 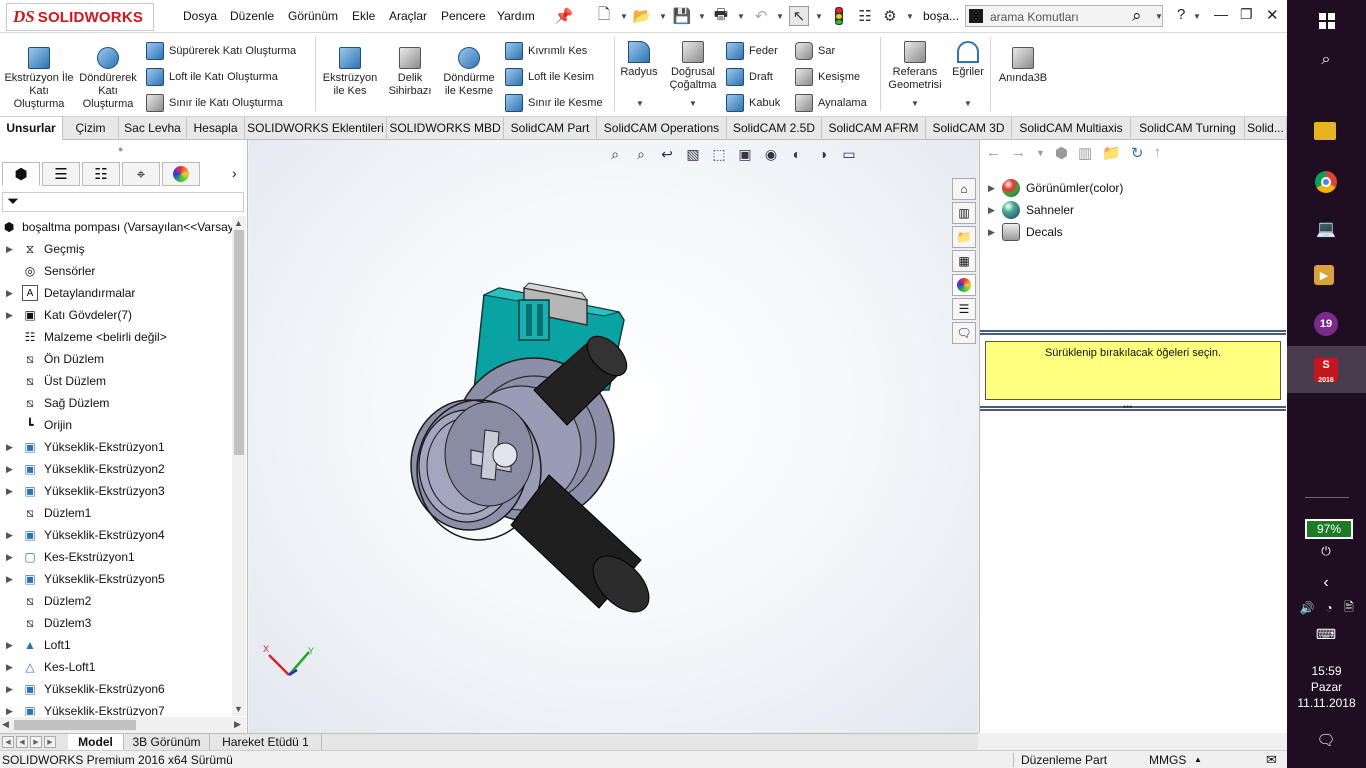 What do you see at coordinates (890, 16) in the screenshot?
I see `gear-icon: ⚙` at bounding box center [890, 16].